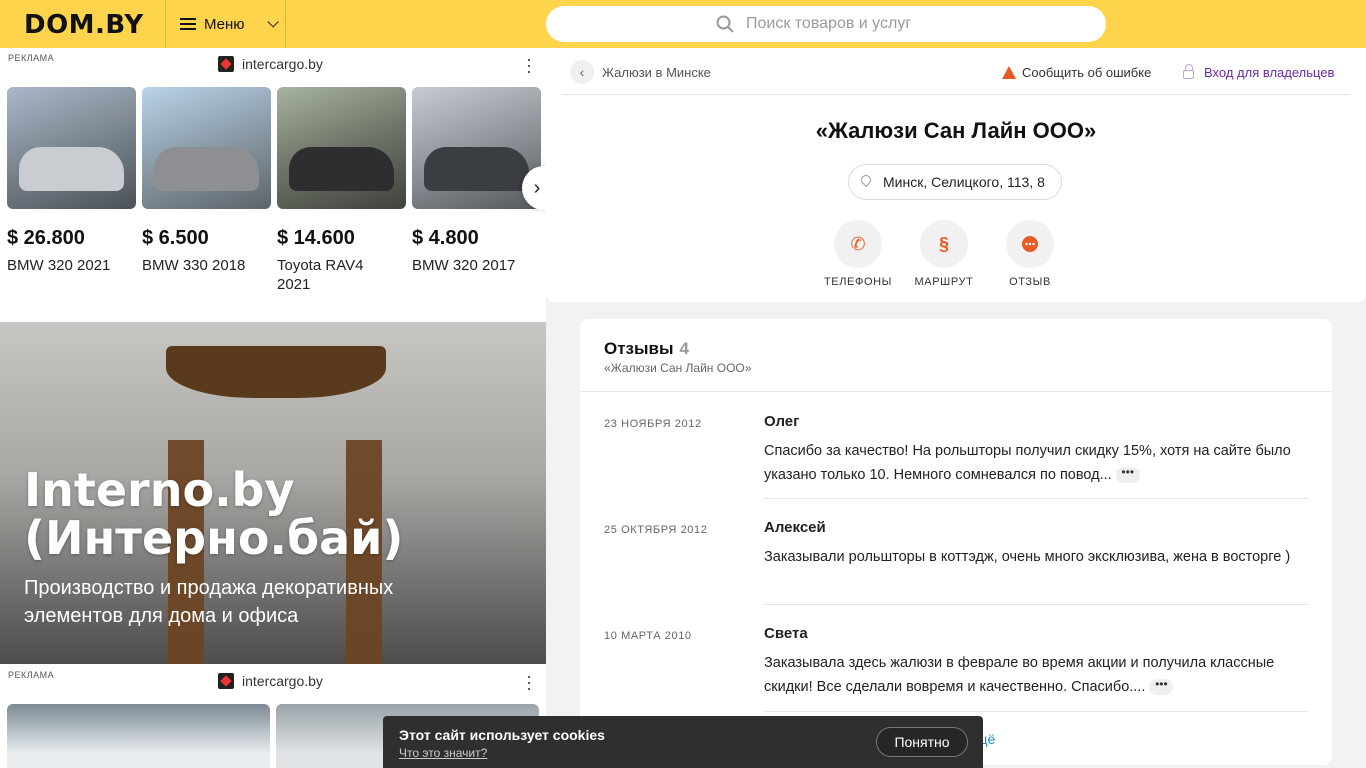  What do you see at coordinates (964, 182) in the screenshot?
I see `address-label: Минск, Селицкого, 113, 8` at bounding box center [964, 182].